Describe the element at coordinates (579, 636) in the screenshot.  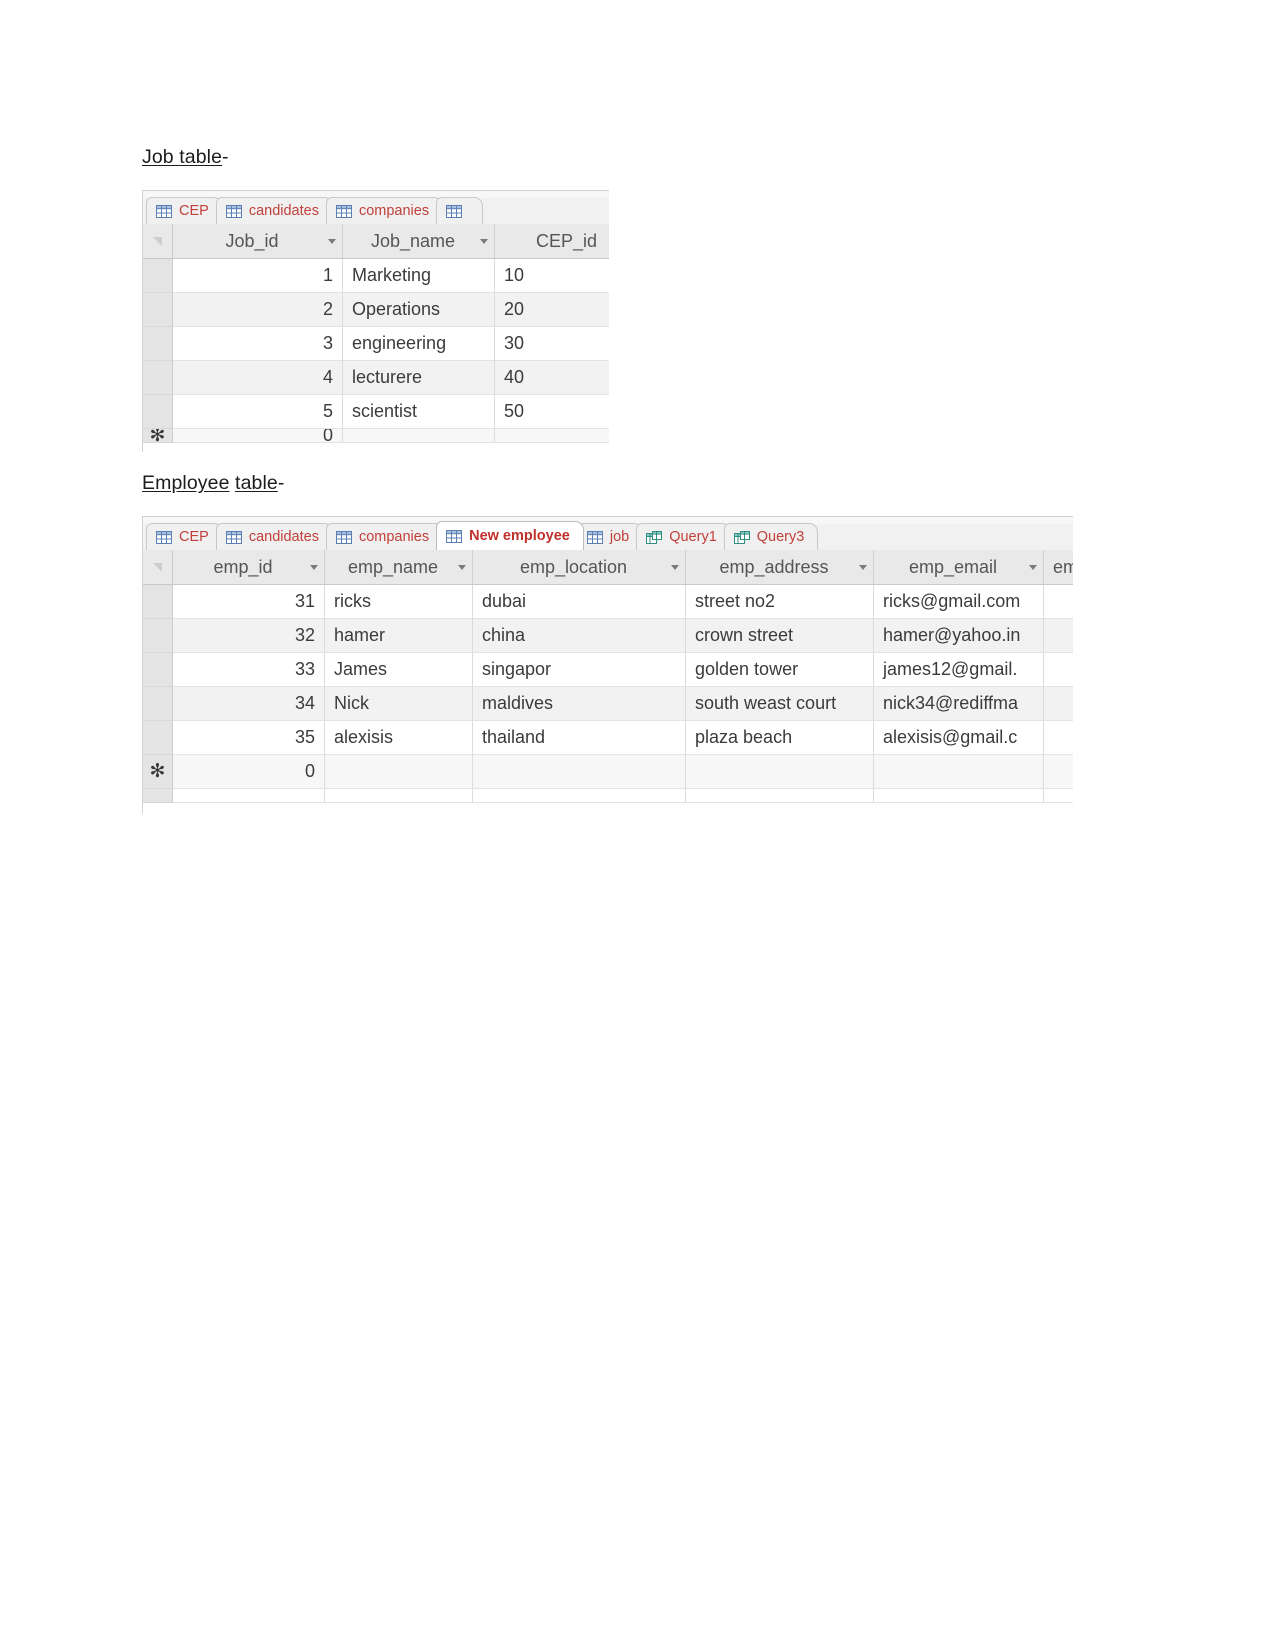
I see `cell-emp-location: china` at that location.